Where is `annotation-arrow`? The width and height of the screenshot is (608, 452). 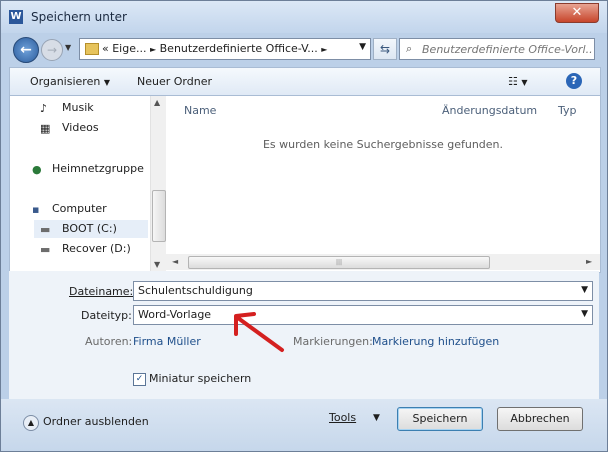 annotation-arrow is located at coordinates (259, 332).